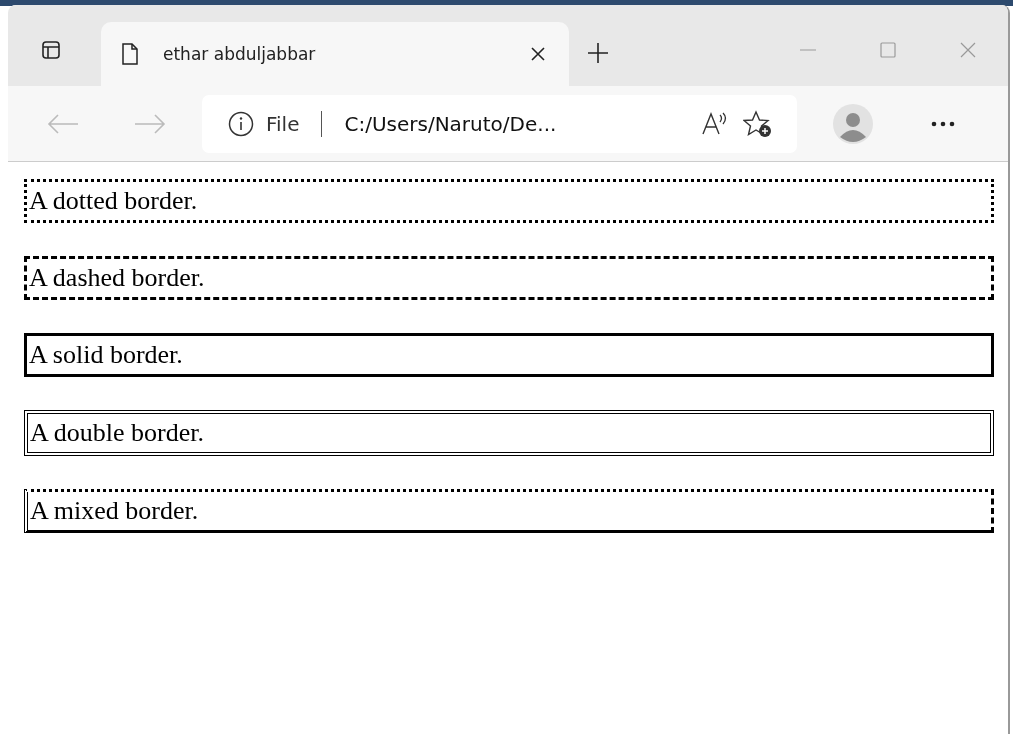 This screenshot has height=734, width=1013. What do you see at coordinates (283, 123) in the screenshot?
I see `scheme-label: File` at bounding box center [283, 123].